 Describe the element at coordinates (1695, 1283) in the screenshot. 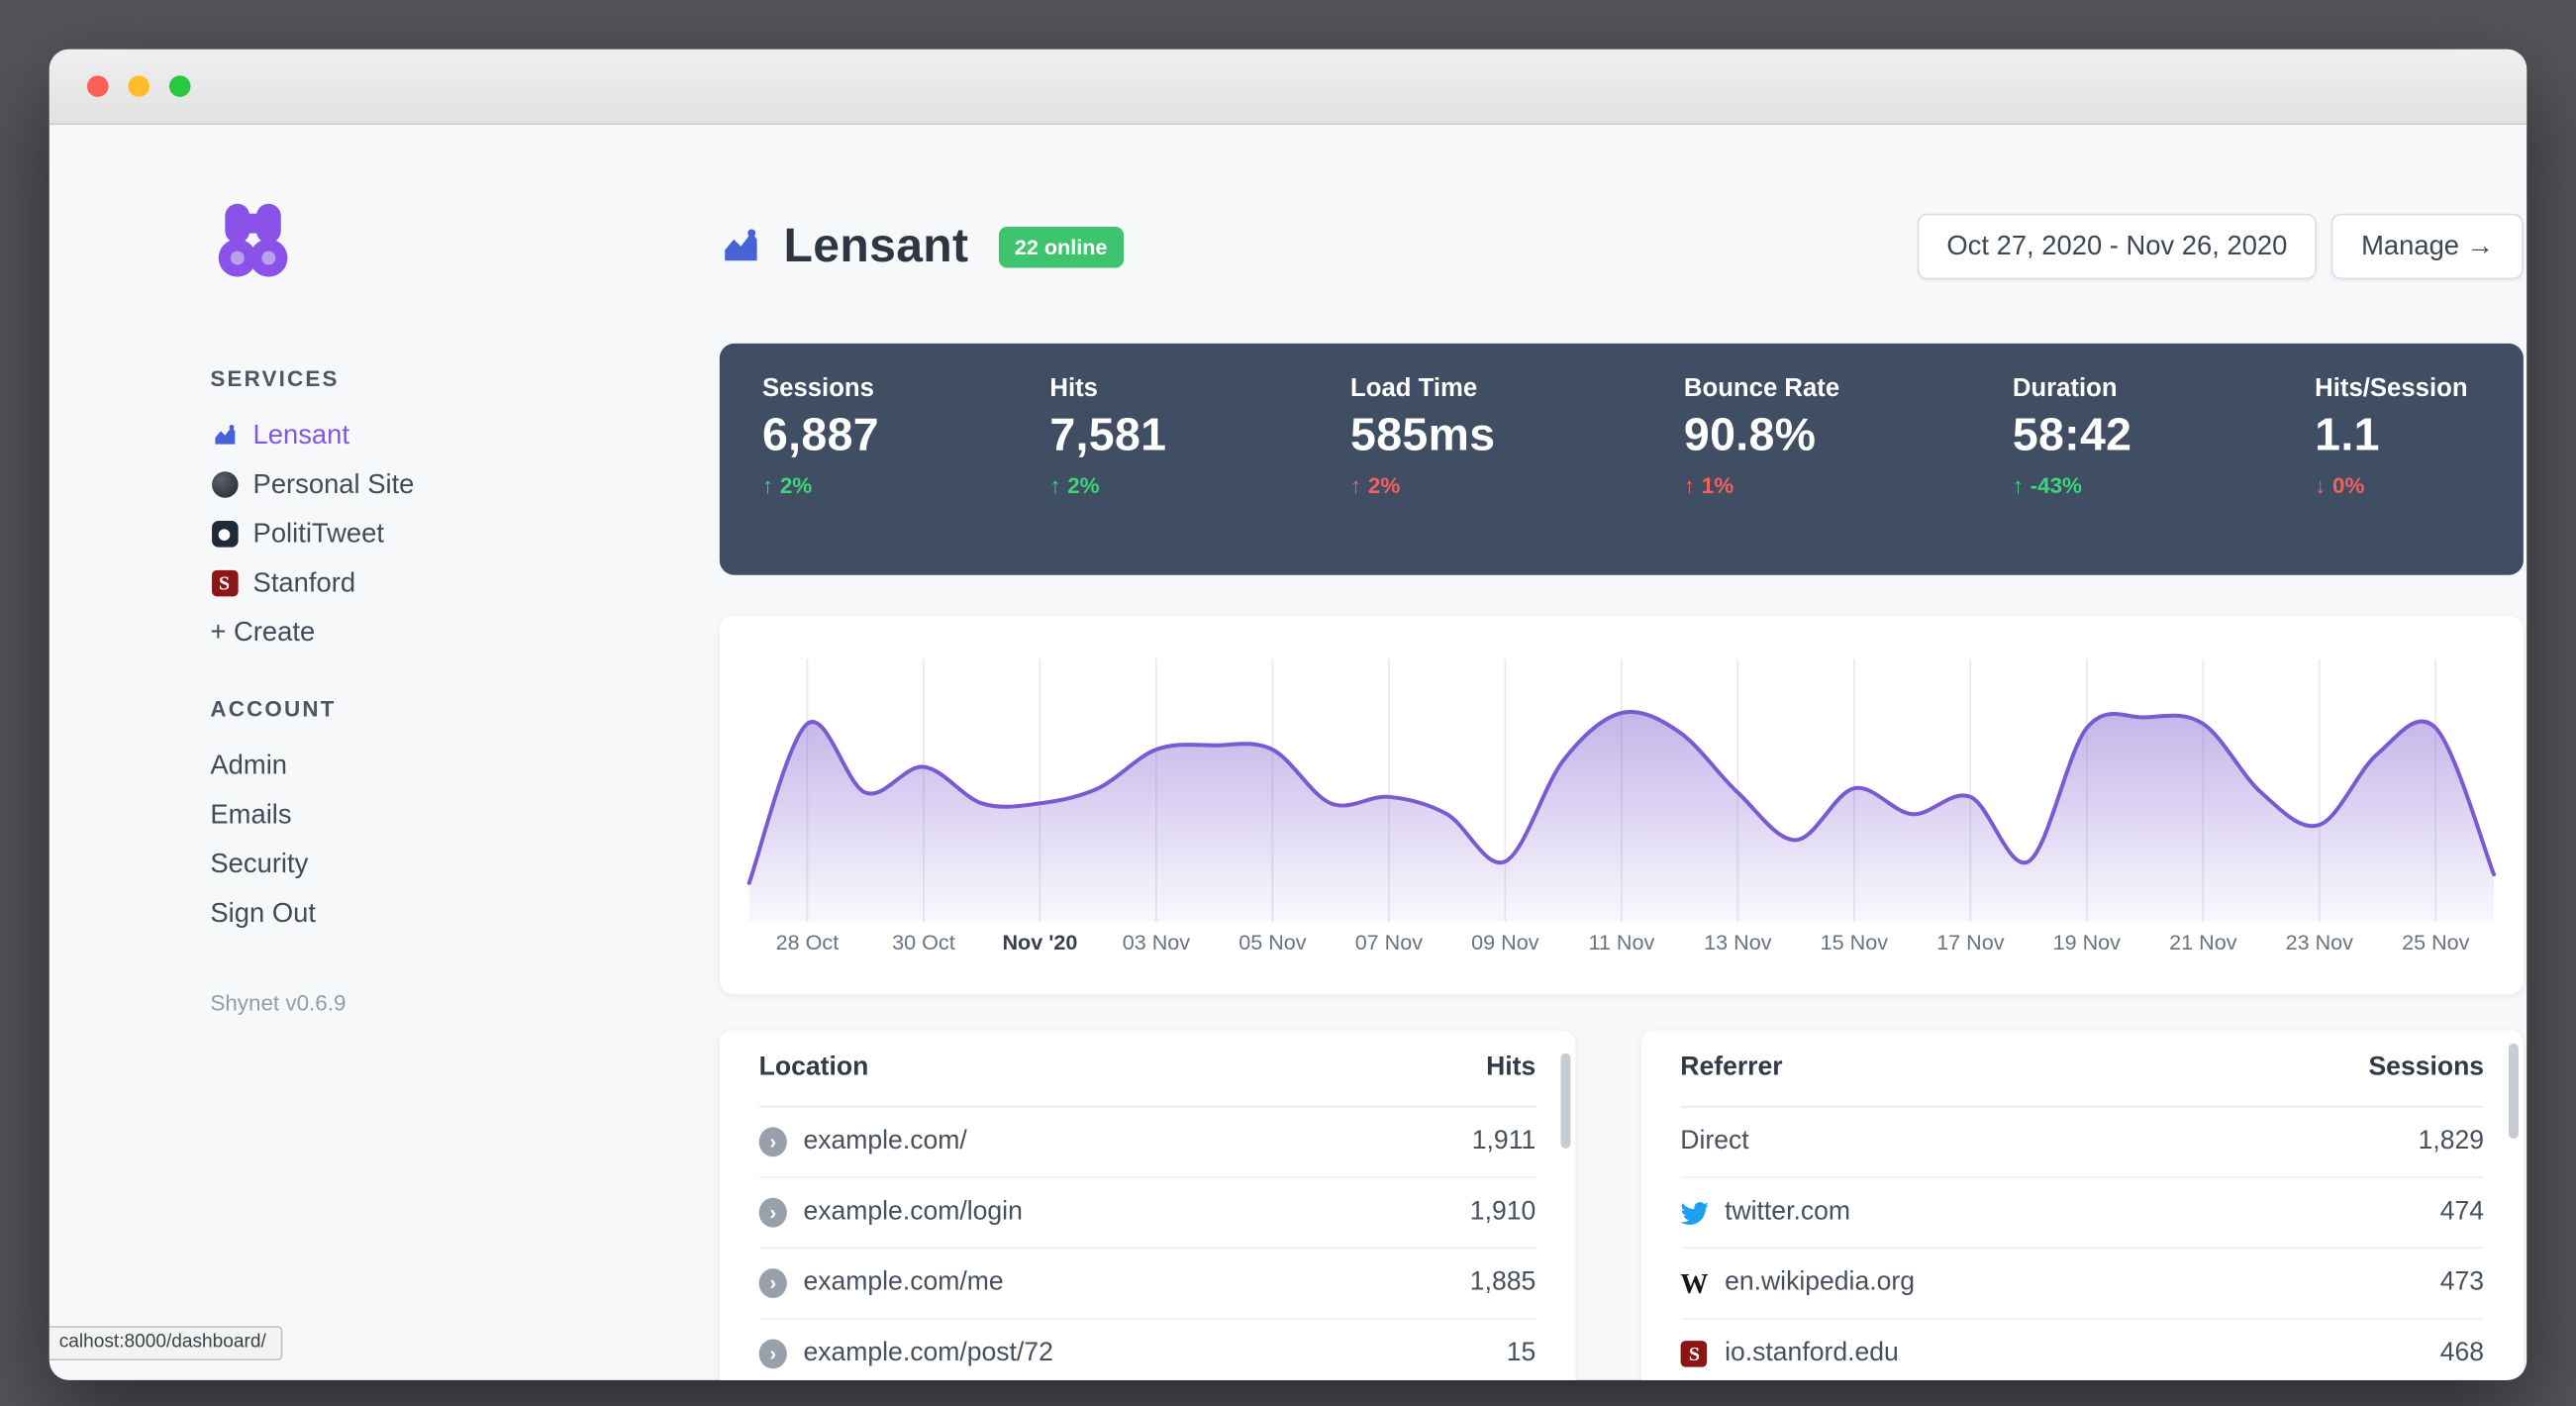

I see `wikipedia-icon: W` at that location.